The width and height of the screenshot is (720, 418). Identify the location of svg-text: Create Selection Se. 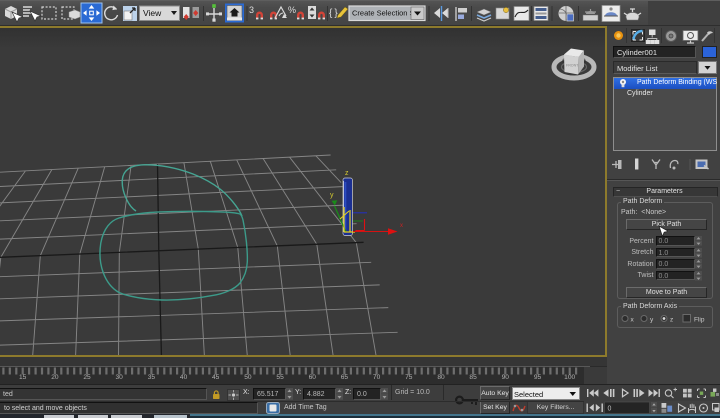
(385, 13).